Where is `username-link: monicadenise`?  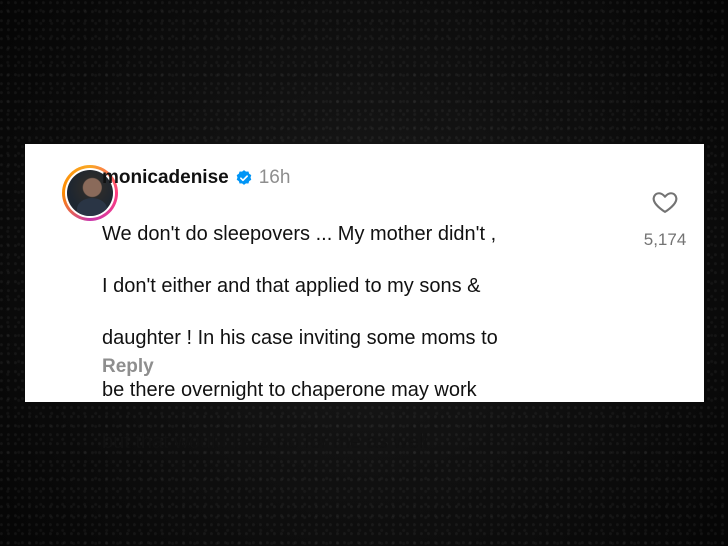 username-link: monicadenise is located at coordinates (165, 178).